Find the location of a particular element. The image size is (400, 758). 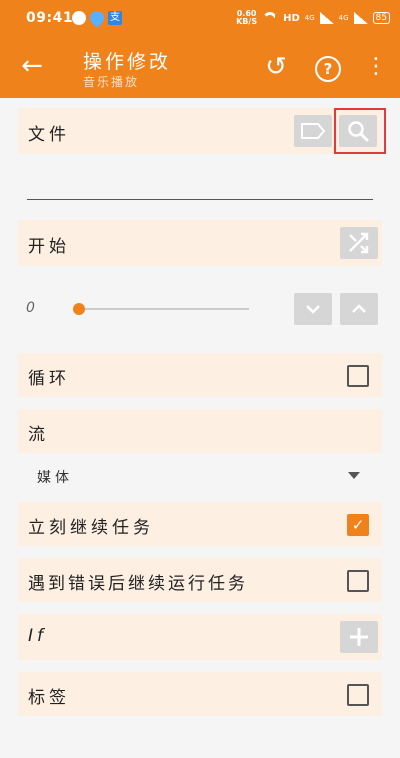

error-continue-row: 遇到错误后继续运行任务 is located at coordinates (200, 580).